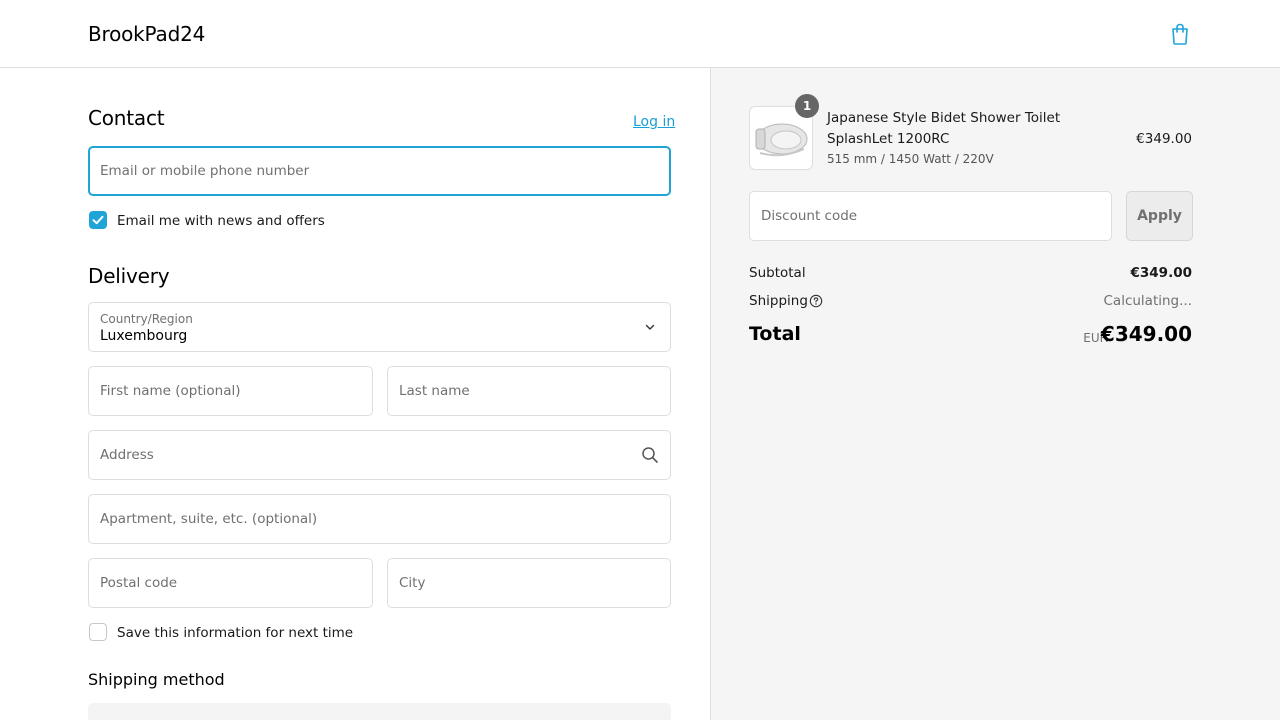  Describe the element at coordinates (146, 319) in the screenshot. I see `country-label: Country/Region` at that location.